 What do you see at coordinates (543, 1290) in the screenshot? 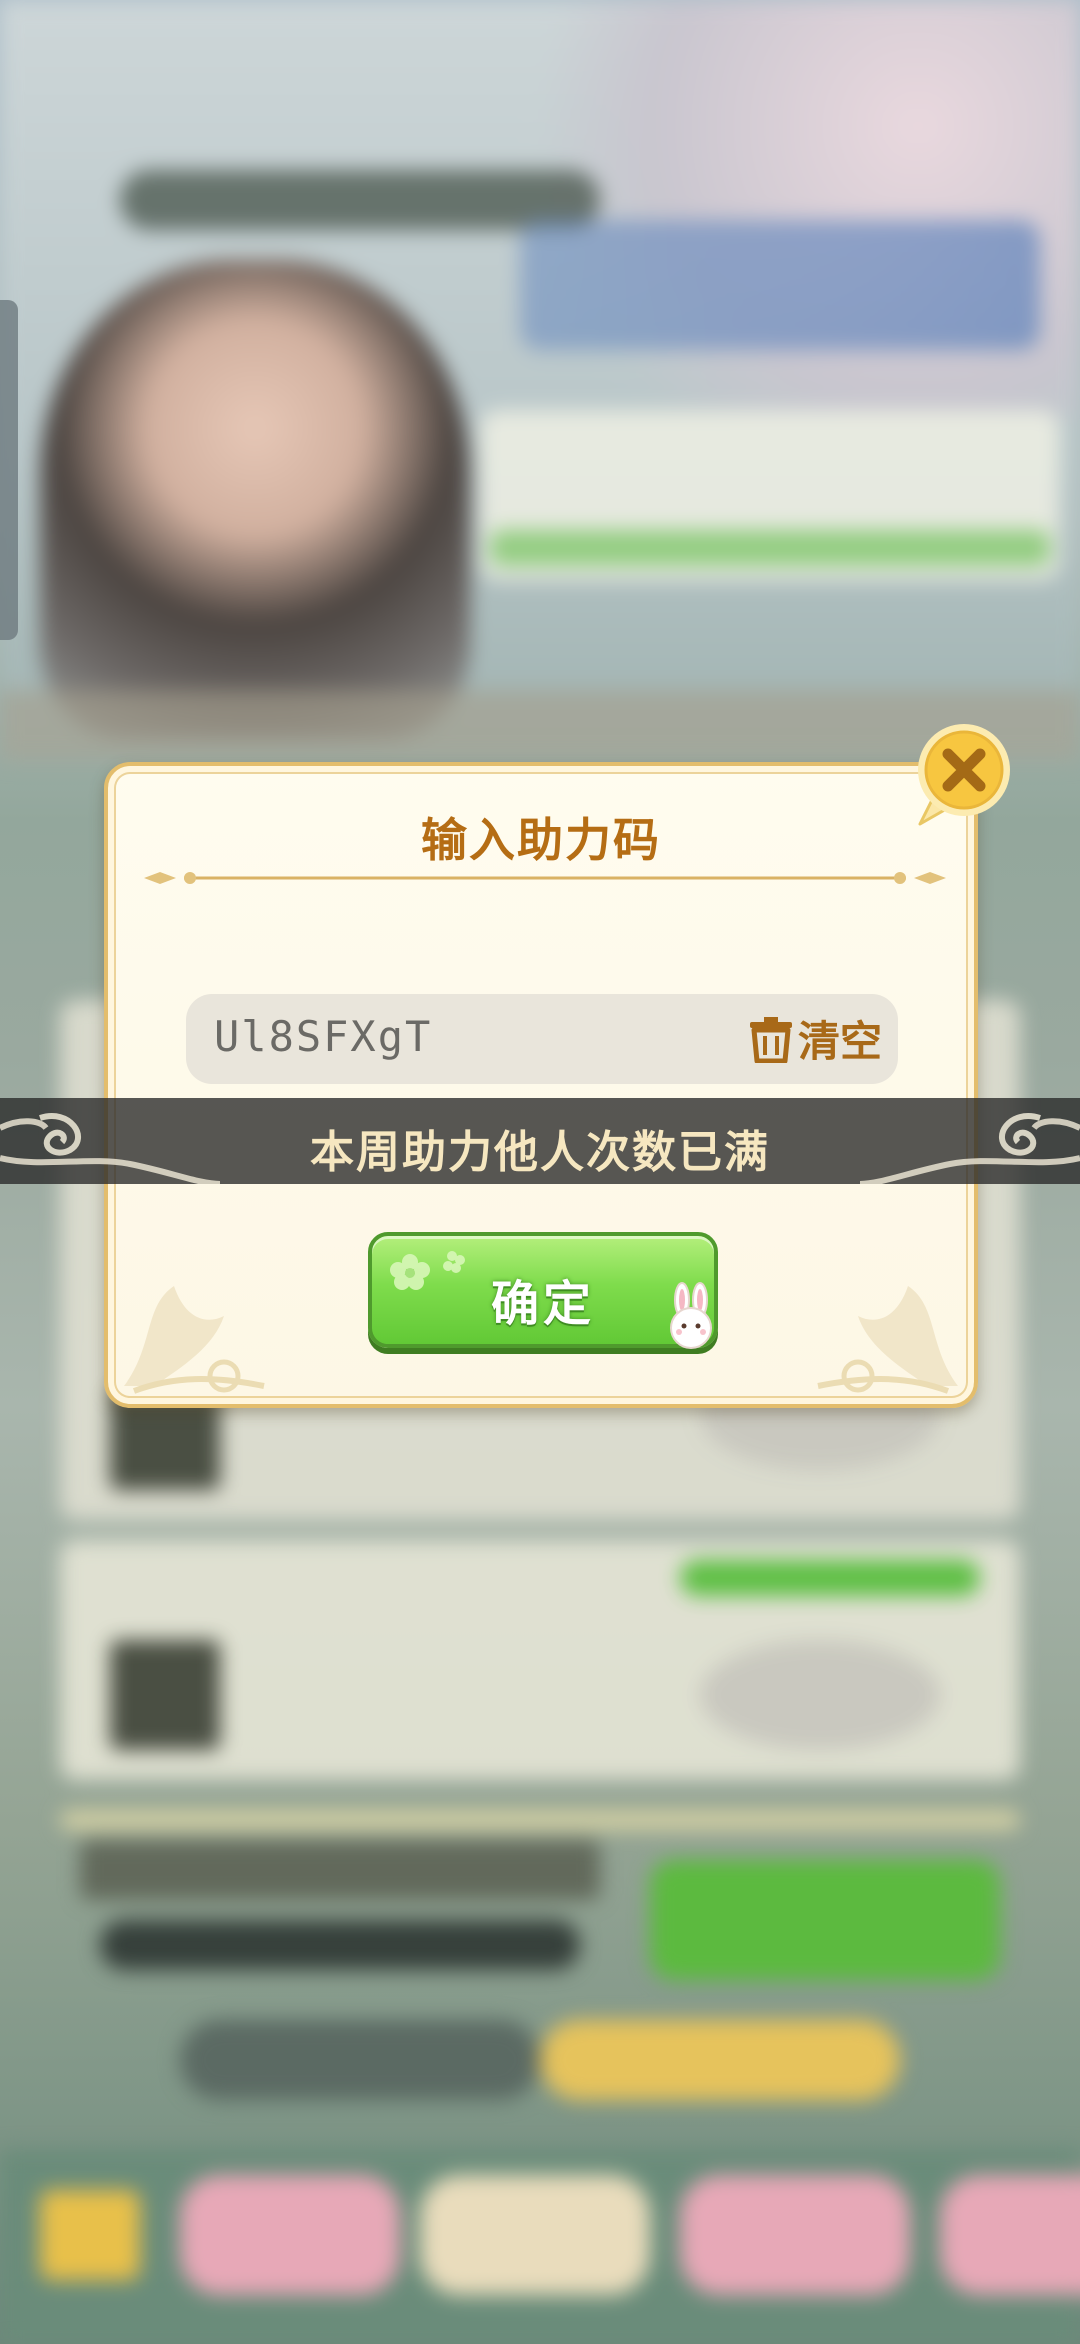
I see `confirm-button: 确定` at bounding box center [543, 1290].